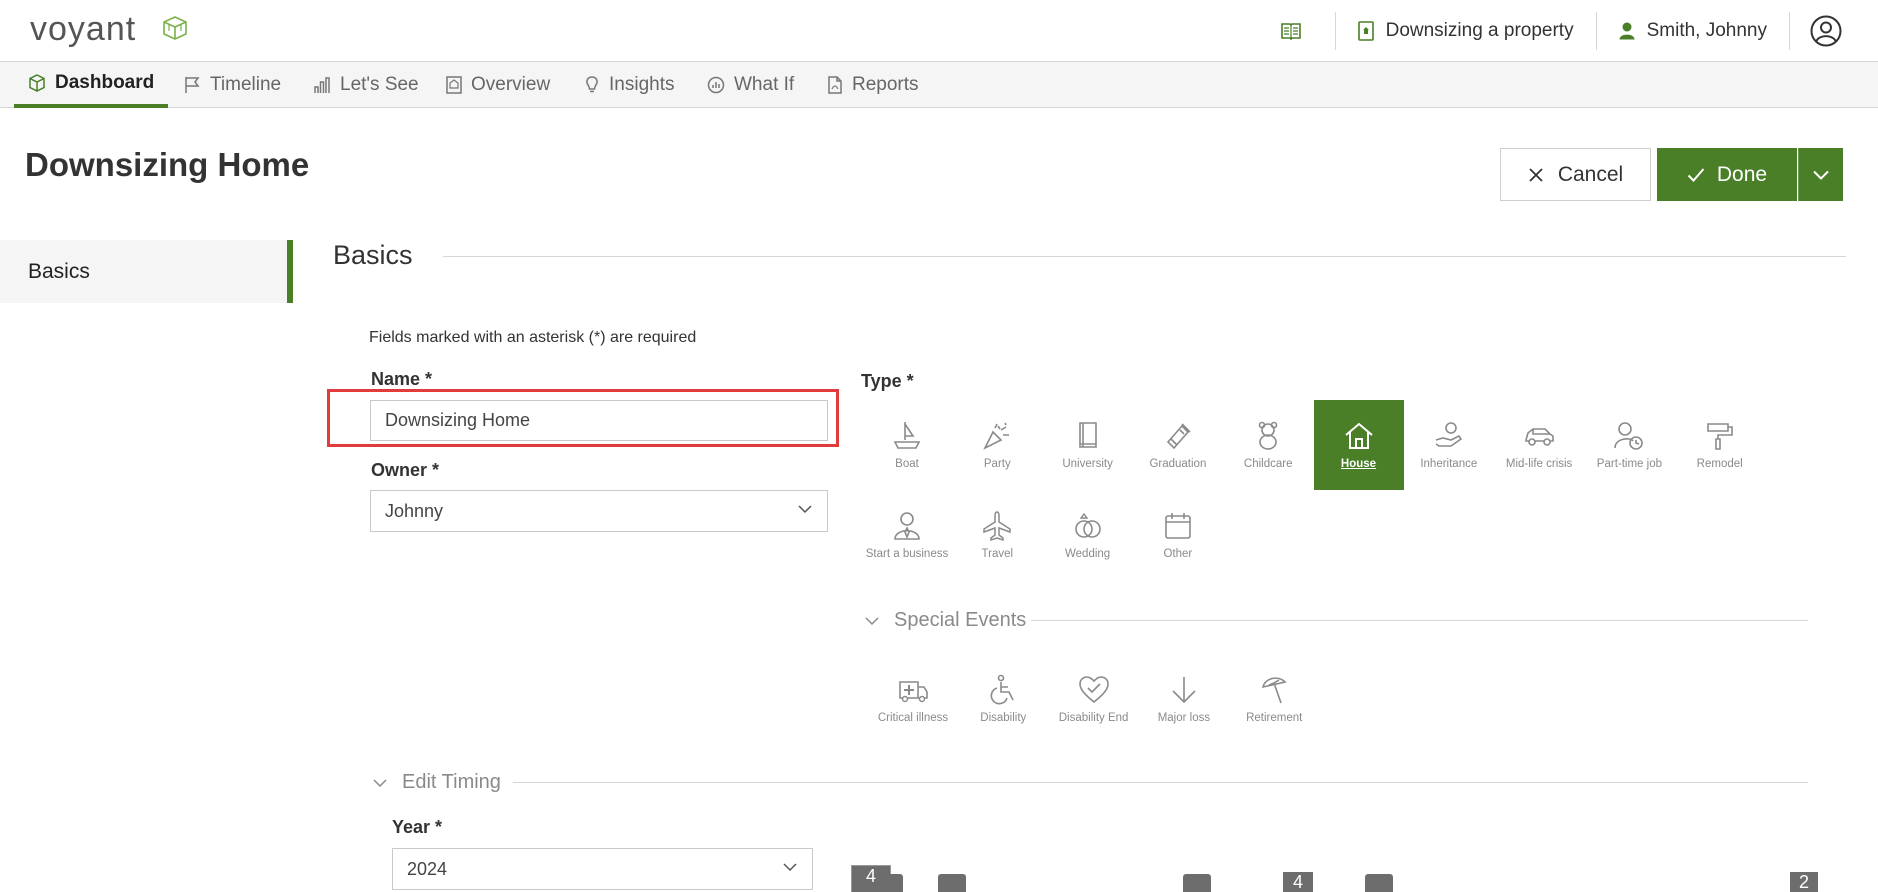  I want to click on type-option-disability-end: Disability End, so click(1094, 699).